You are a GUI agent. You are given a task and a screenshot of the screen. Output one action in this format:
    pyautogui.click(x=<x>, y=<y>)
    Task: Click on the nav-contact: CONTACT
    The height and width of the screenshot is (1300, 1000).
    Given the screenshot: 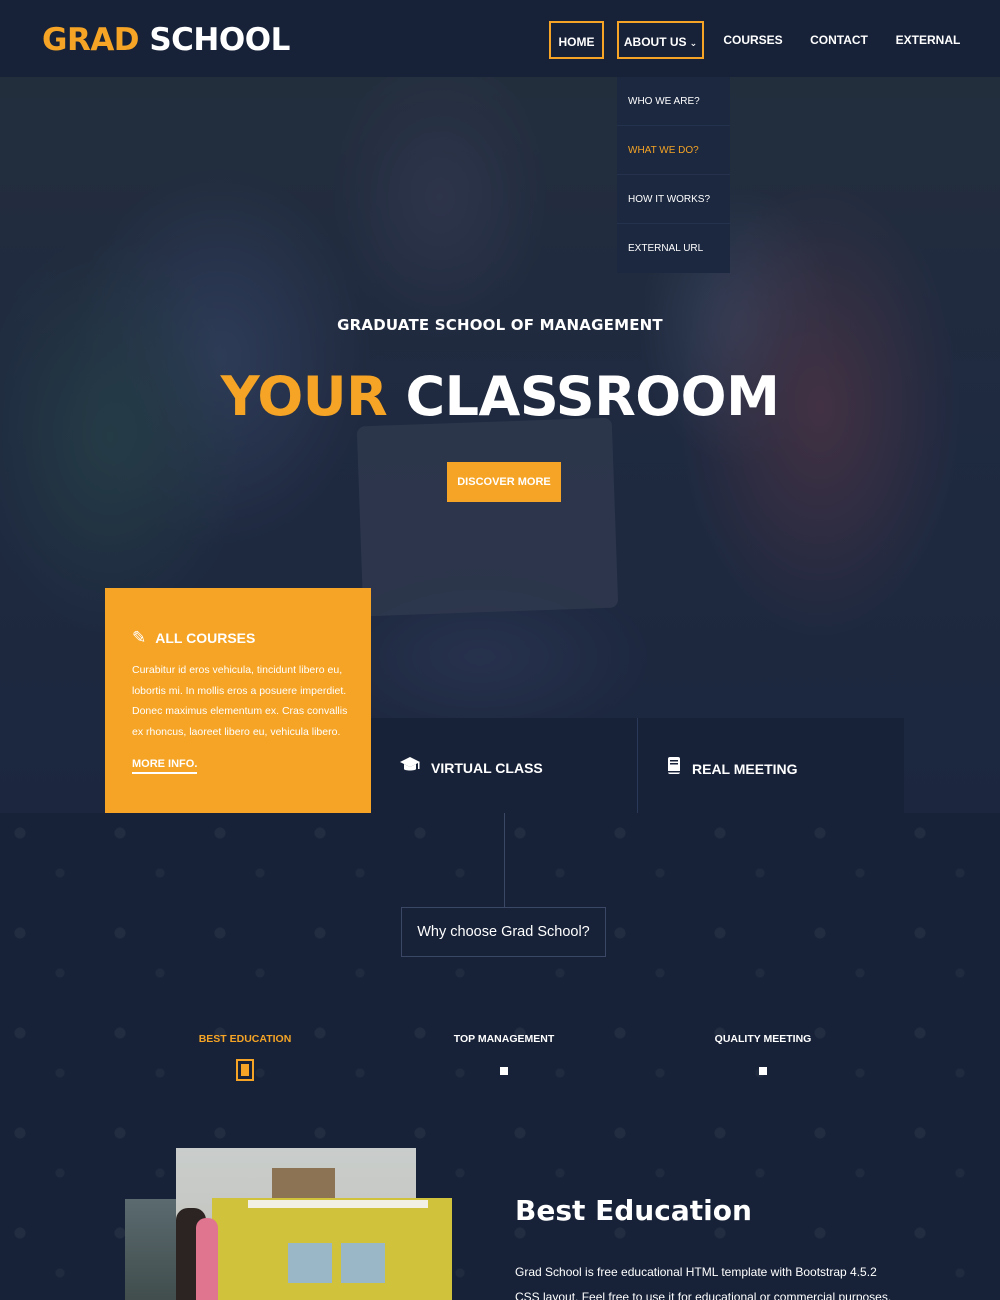 What is the action you would take?
    pyautogui.click(x=839, y=40)
    